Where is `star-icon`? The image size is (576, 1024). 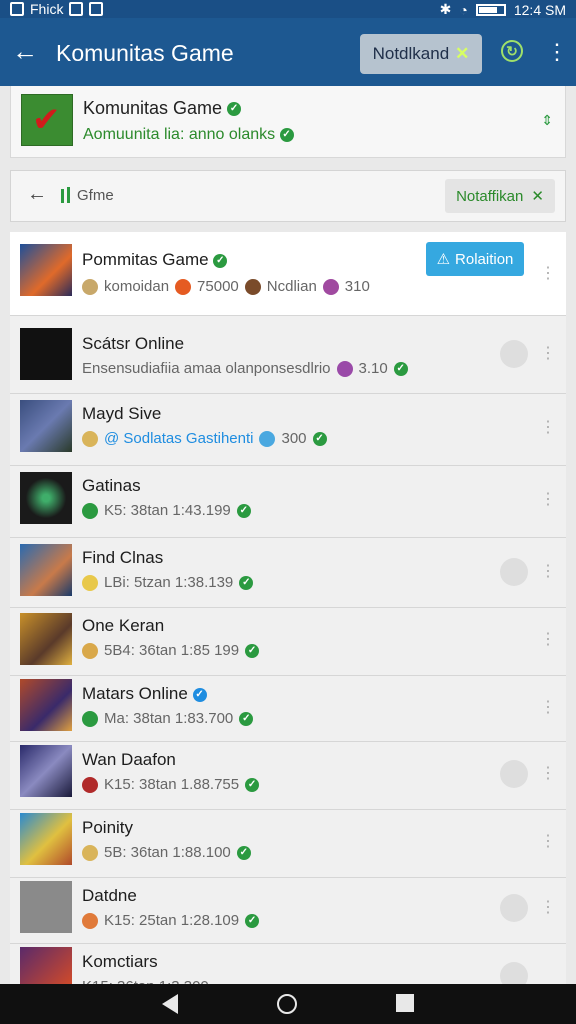
star-icon is located at coordinates (90, 852).